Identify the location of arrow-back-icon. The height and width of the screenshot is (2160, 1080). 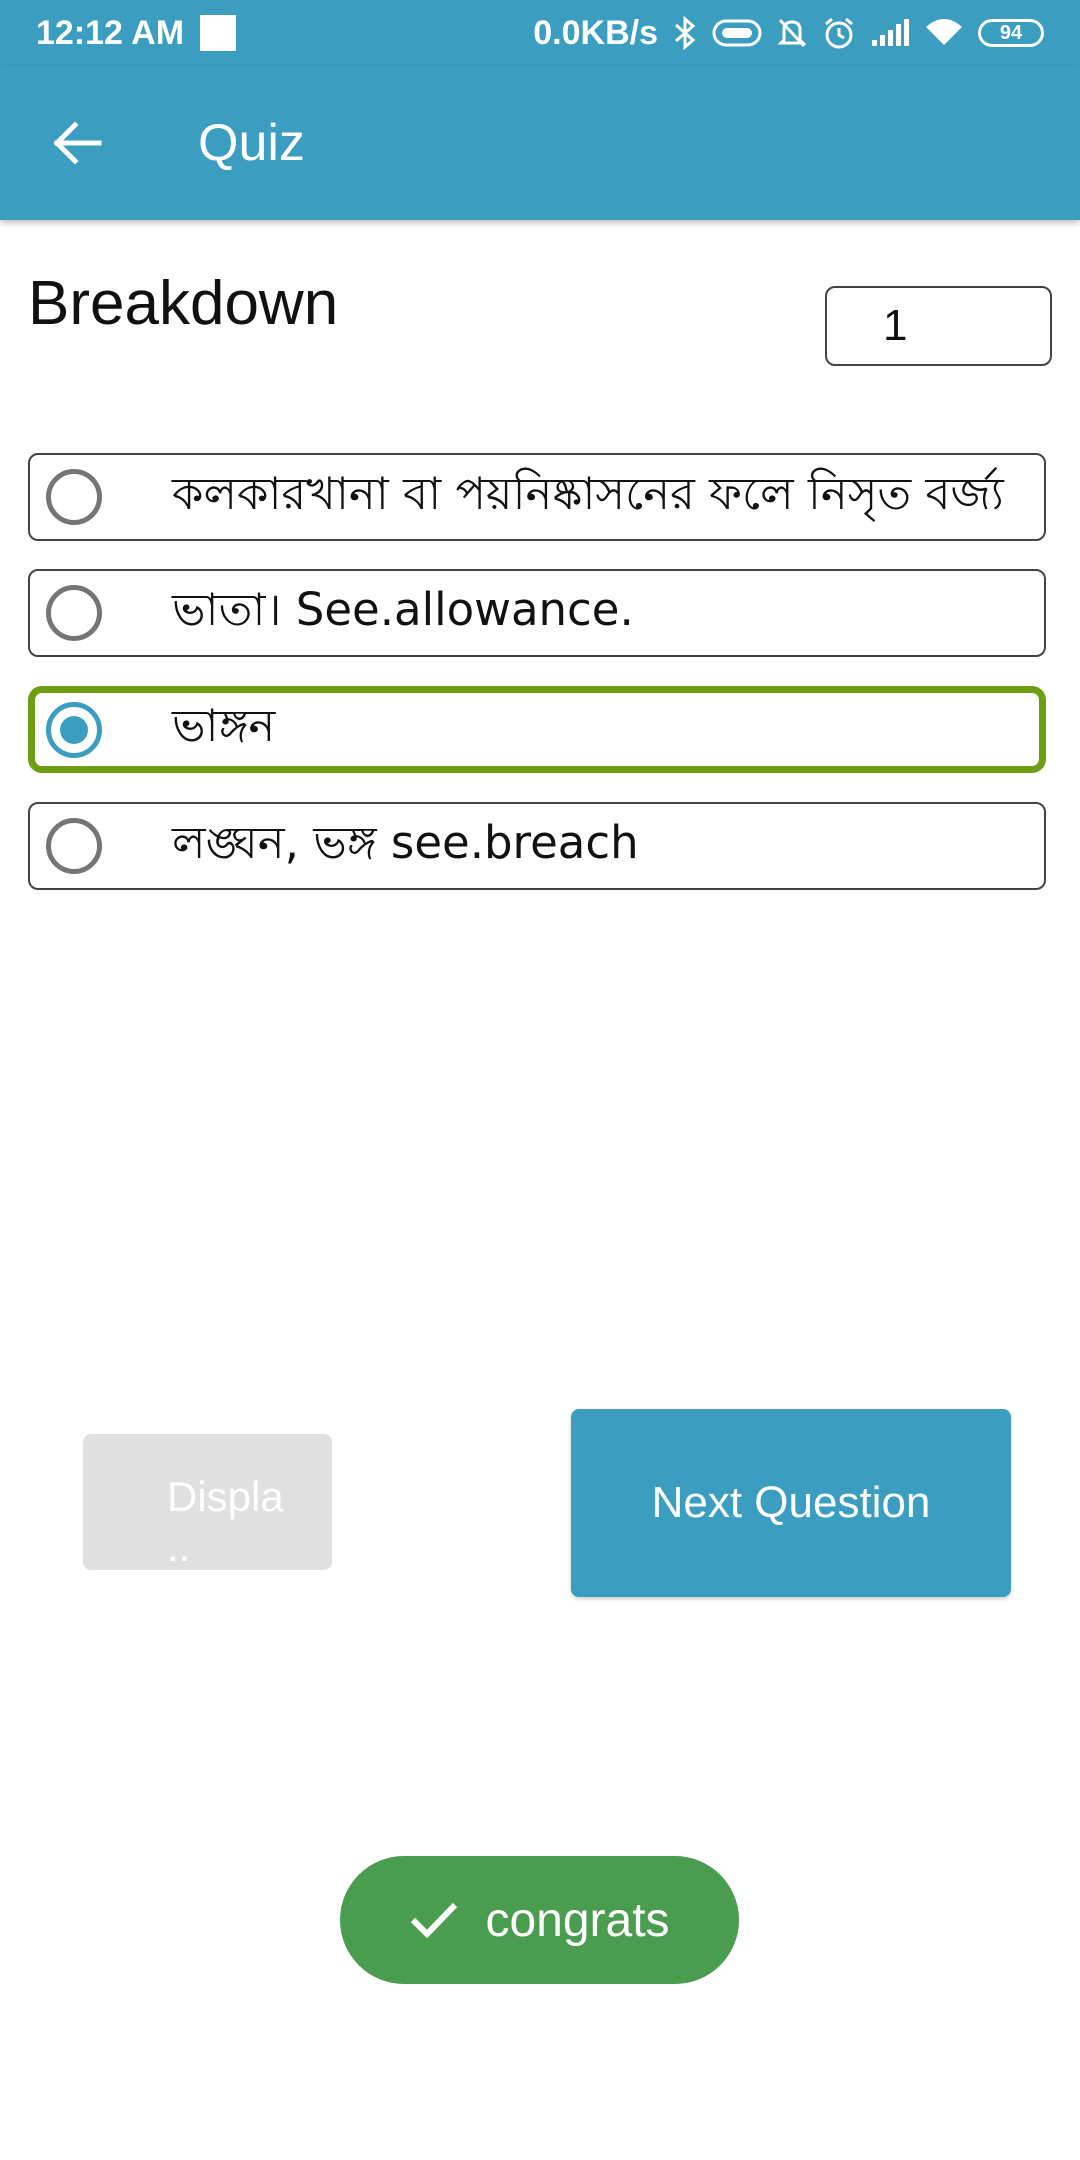
(77, 143).